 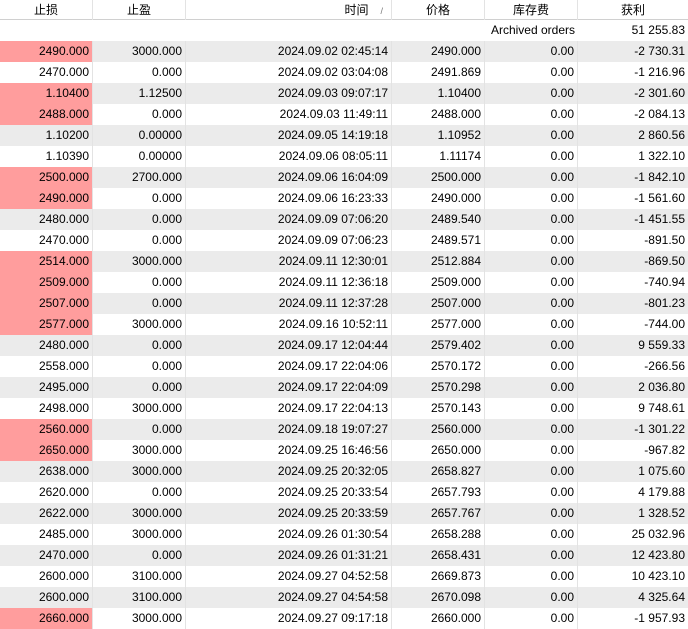 What do you see at coordinates (344, 30) in the screenshot?
I see `summary-row: Archived orders 51 255.83` at bounding box center [344, 30].